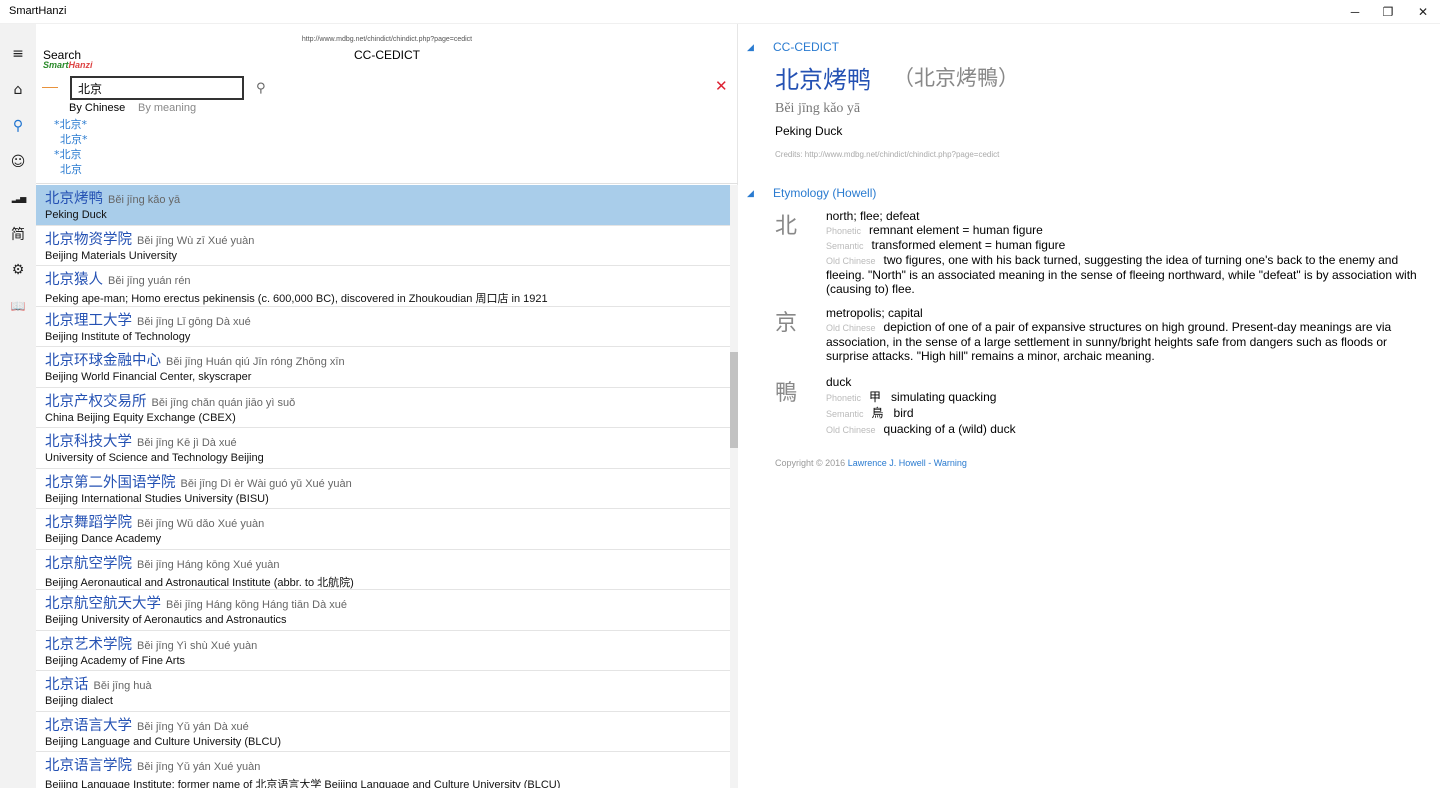 This screenshot has height=788, width=1440. I want to click on mode-by-chinese: By Chinese, so click(97, 108).